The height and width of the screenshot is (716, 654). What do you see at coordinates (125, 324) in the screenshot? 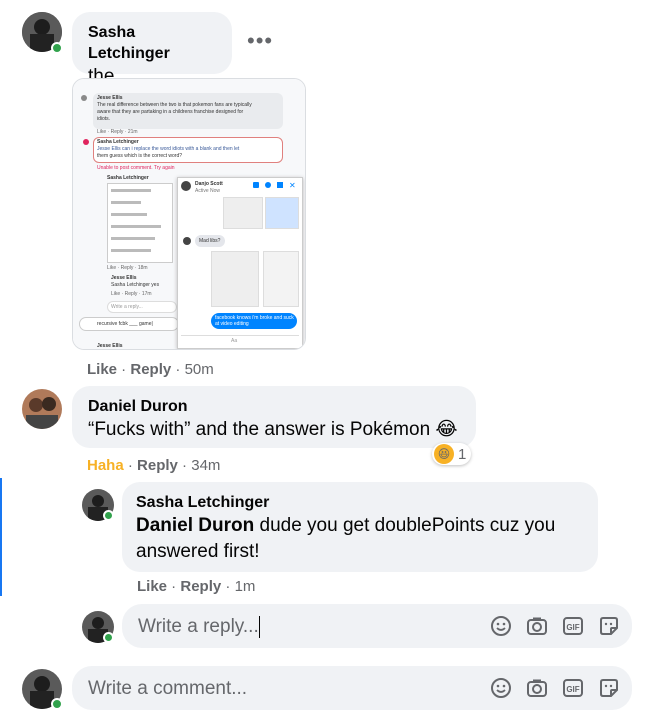
I see `shot-line: recursive fcbk ___ game|` at bounding box center [125, 324].